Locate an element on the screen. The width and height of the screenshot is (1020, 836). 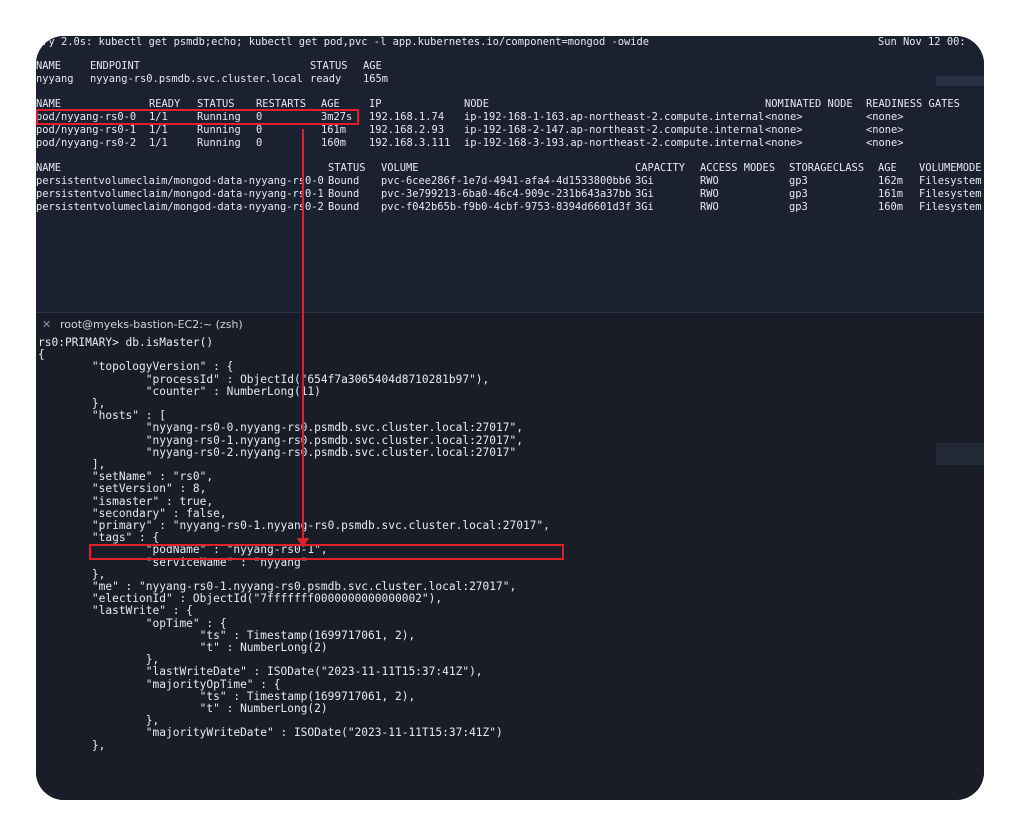
pod-header-node: NODE is located at coordinates (477, 104).